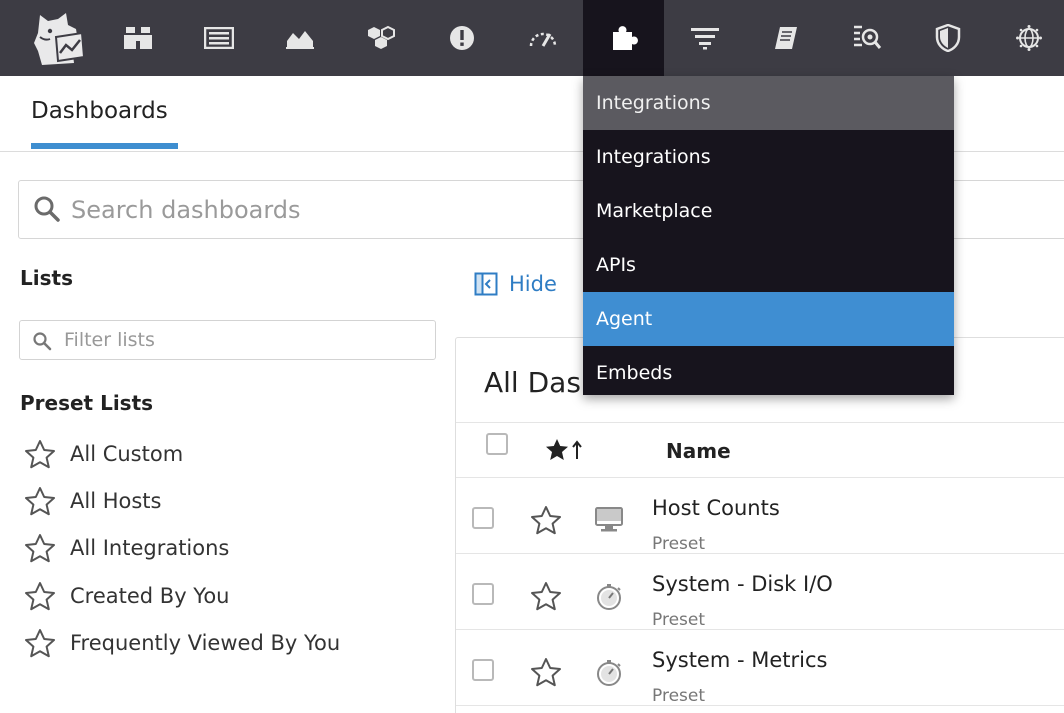 The image size is (1064, 713). I want to click on preset-list-label: Frequently Viewed By You, so click(205, 642).